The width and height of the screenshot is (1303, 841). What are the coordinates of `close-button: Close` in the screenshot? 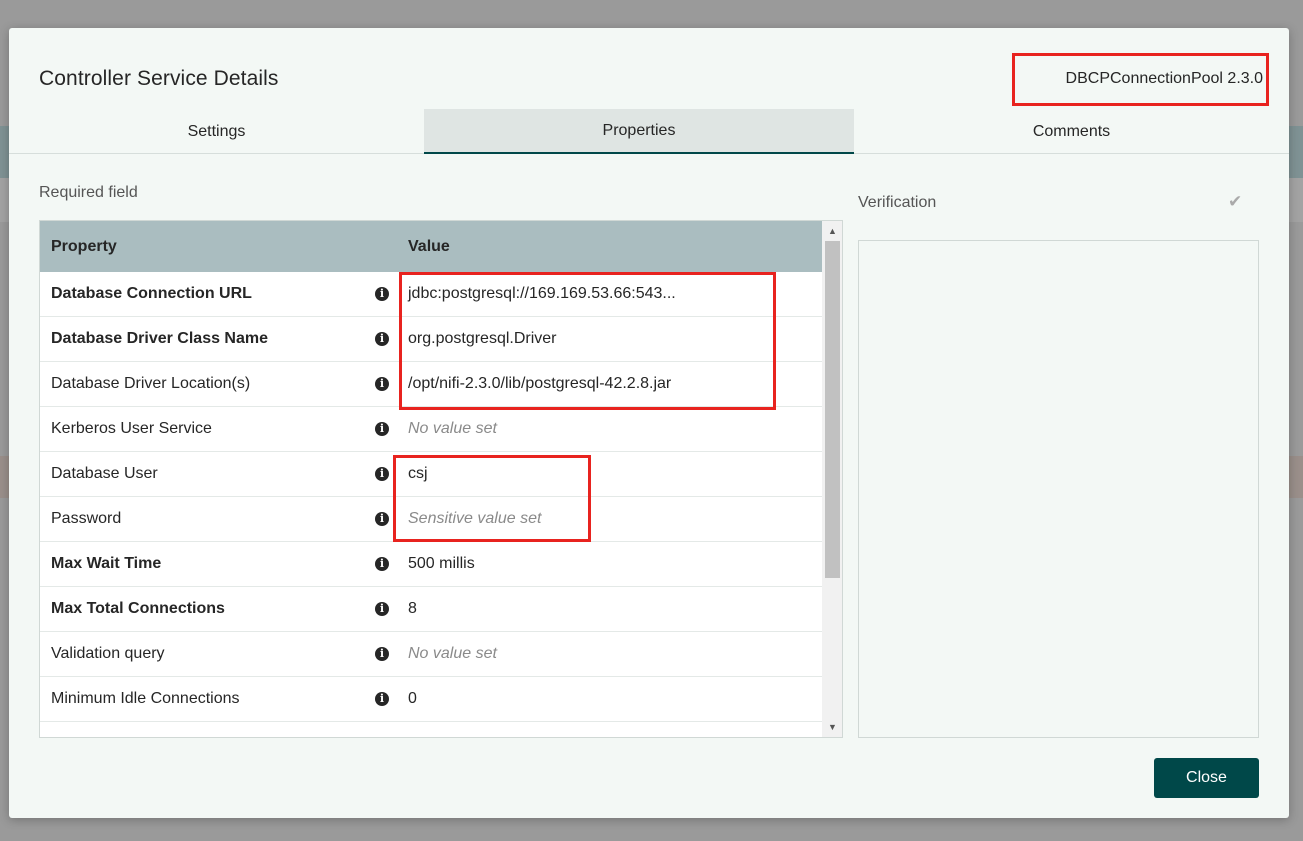 It's located at (1206, 778).